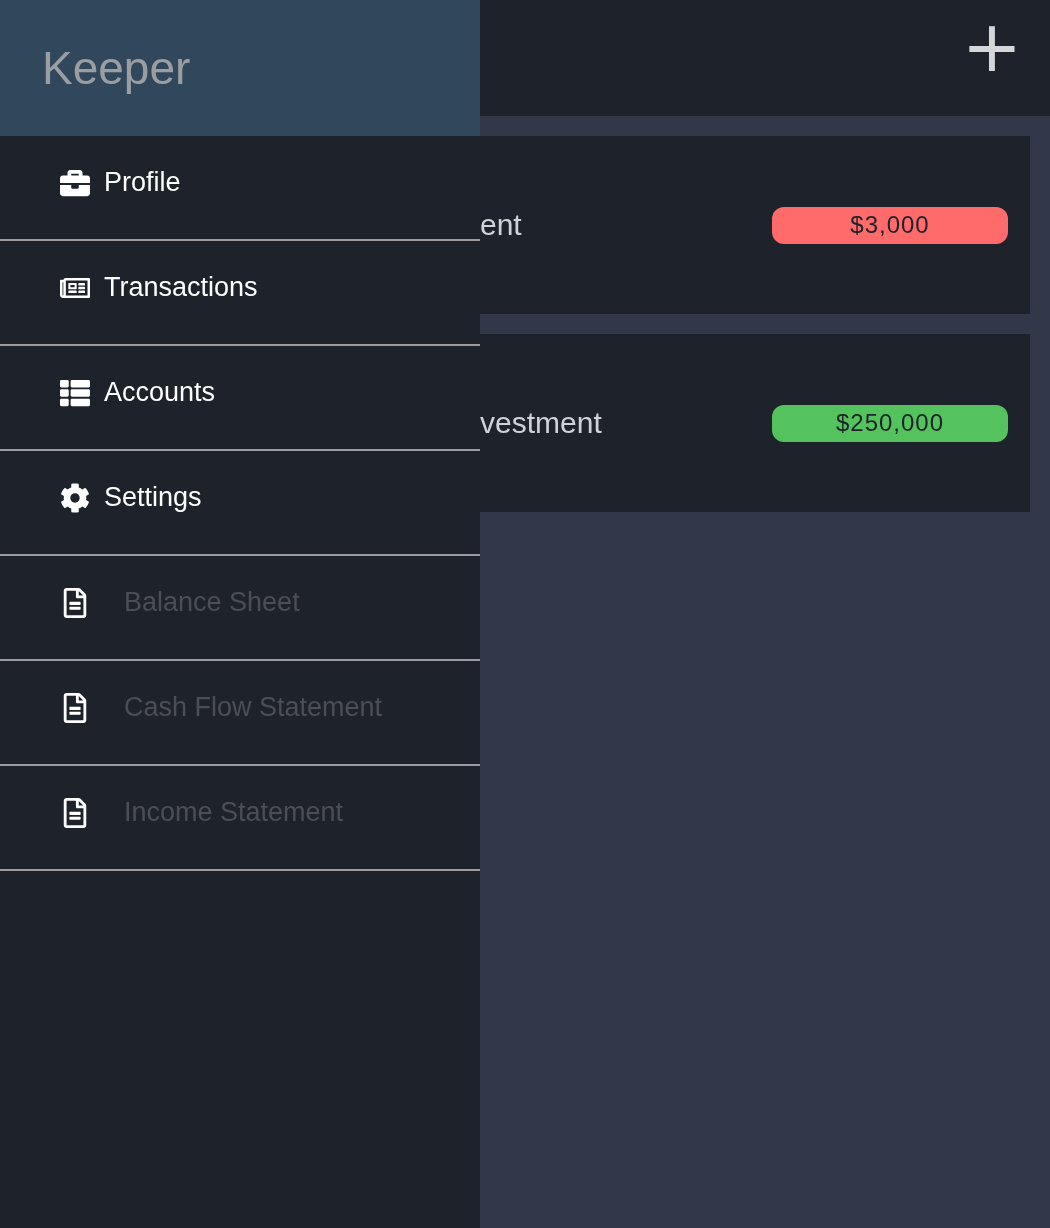 The width and height of the screenshot is (1050, 1228). I want to click on amount-badge: $250,000, so click(890, 423).